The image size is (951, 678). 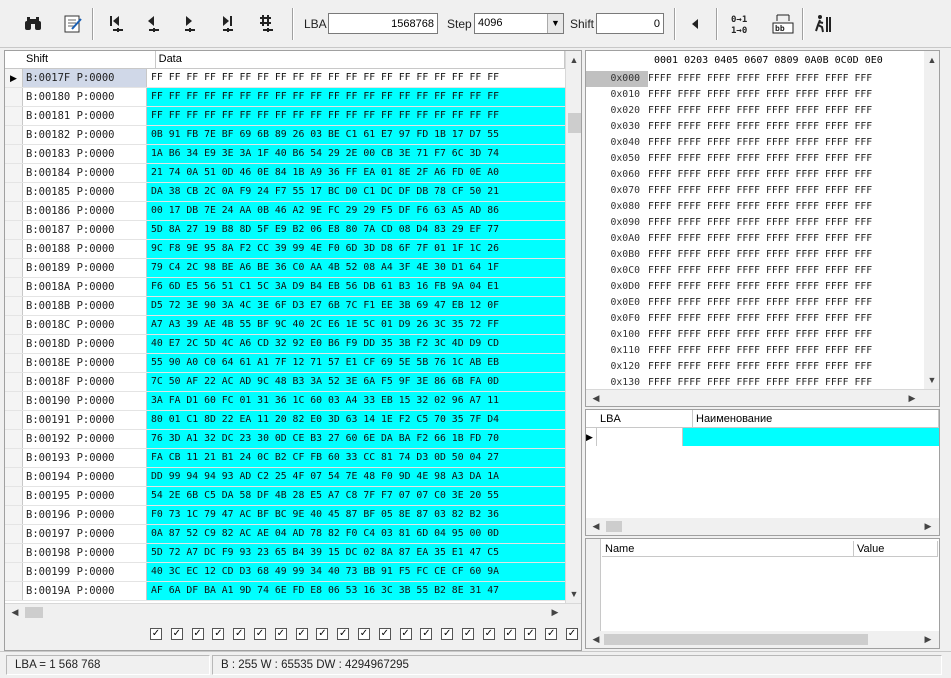 I want to click on shift-cell: B:00195 P:0000, so click(x=85, y=496).